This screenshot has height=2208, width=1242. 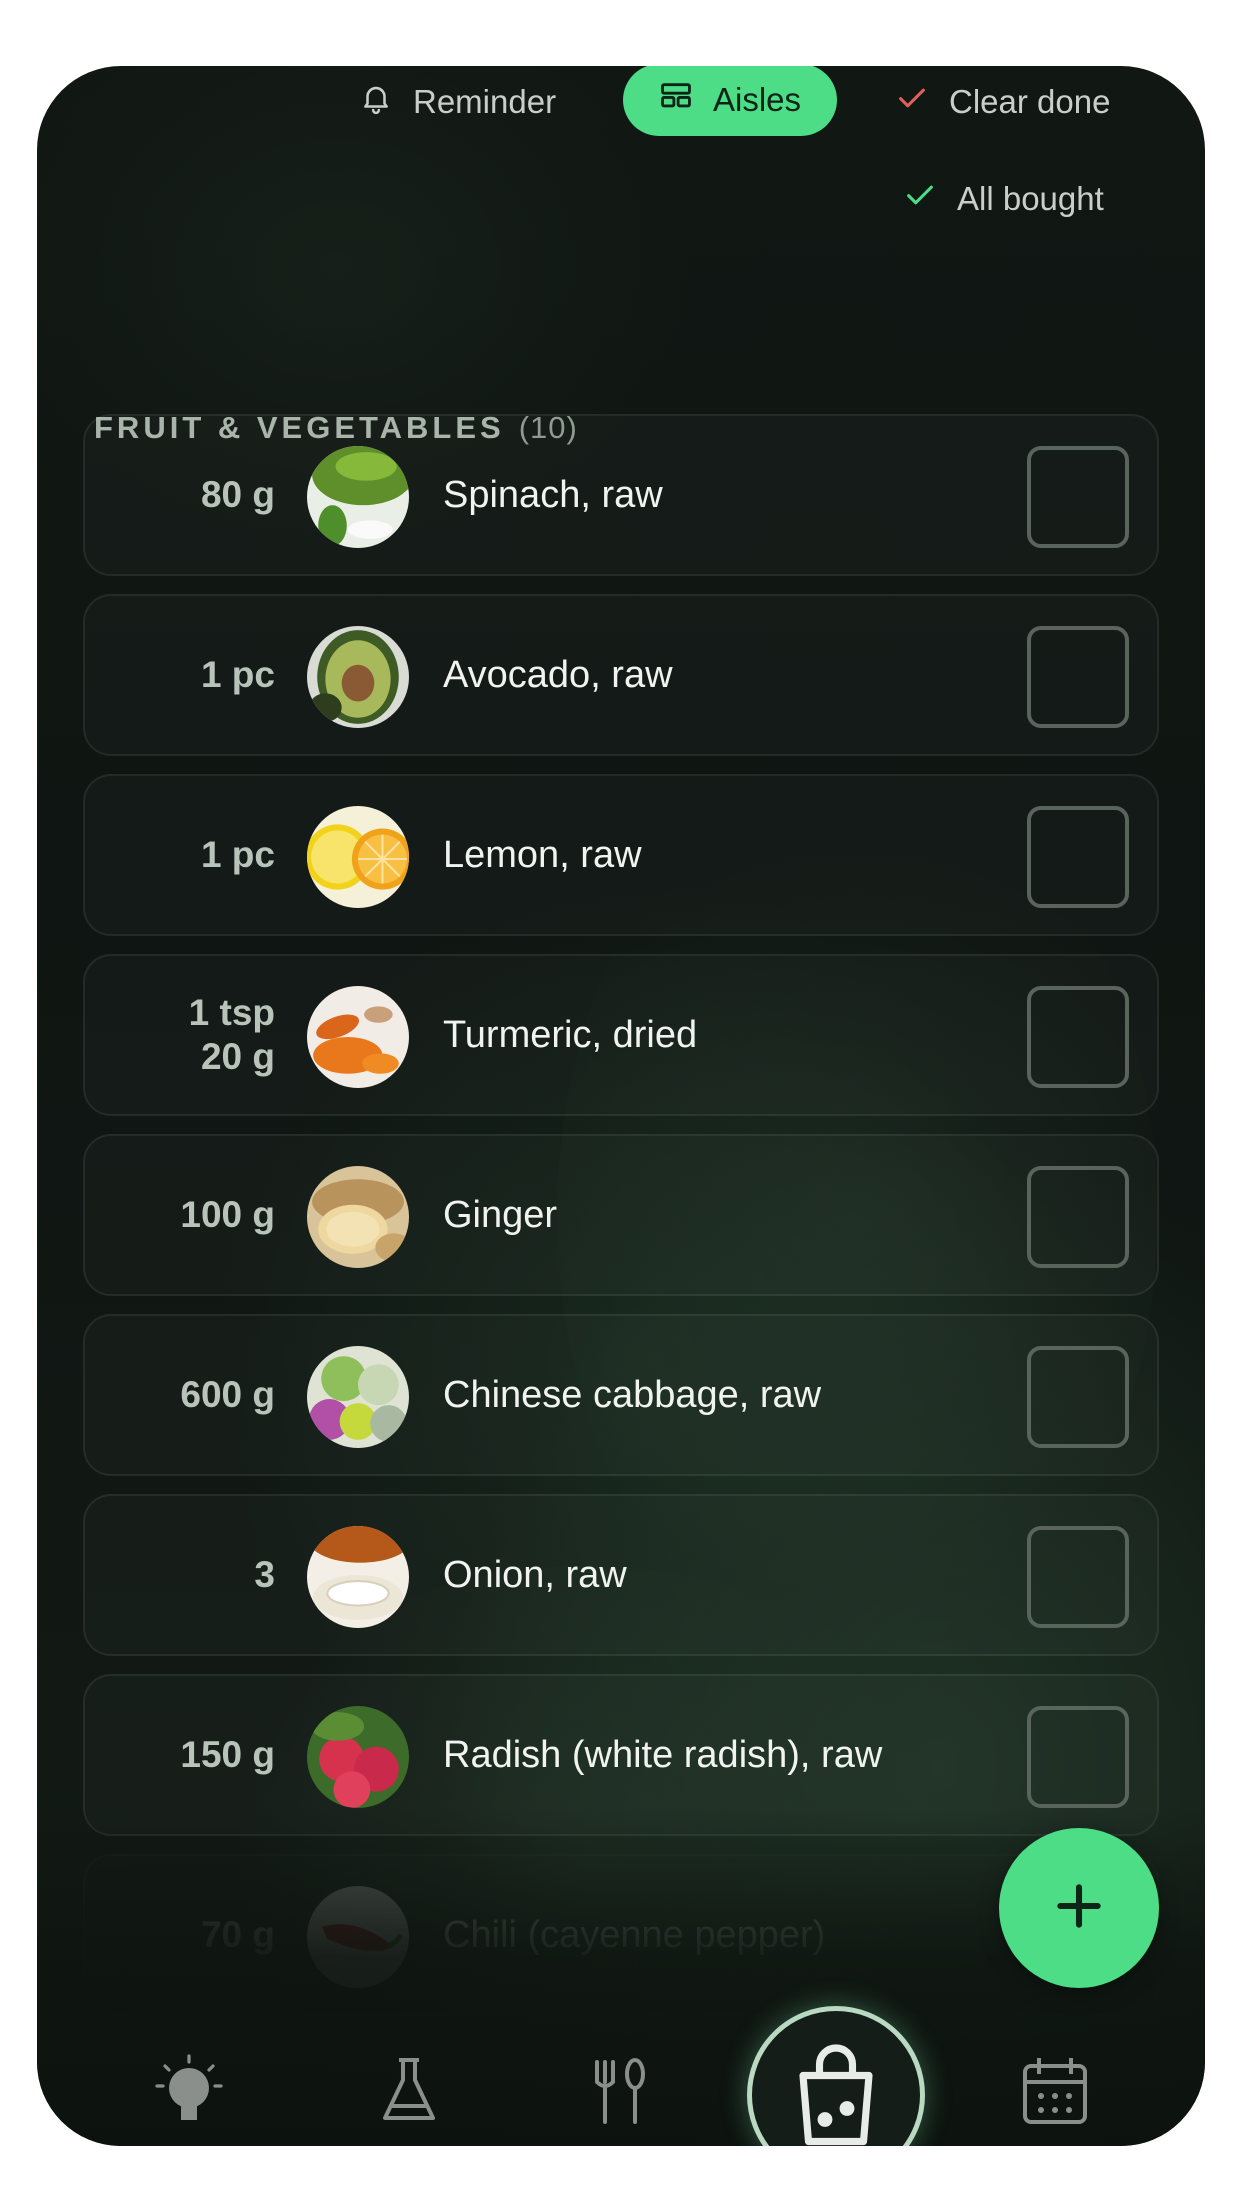 I want to click on aisles-label: Aisles, so click(x=757, y=99).